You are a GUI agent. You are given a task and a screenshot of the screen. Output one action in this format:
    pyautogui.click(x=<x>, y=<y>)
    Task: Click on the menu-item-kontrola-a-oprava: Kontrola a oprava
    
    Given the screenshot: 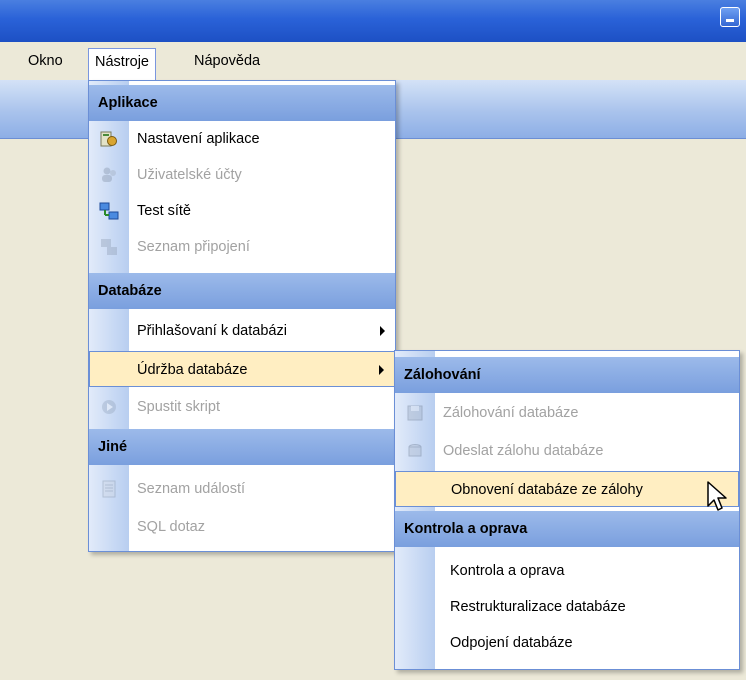 What is the action you would take?
    pyautogui.click(x=567, y=571)
    